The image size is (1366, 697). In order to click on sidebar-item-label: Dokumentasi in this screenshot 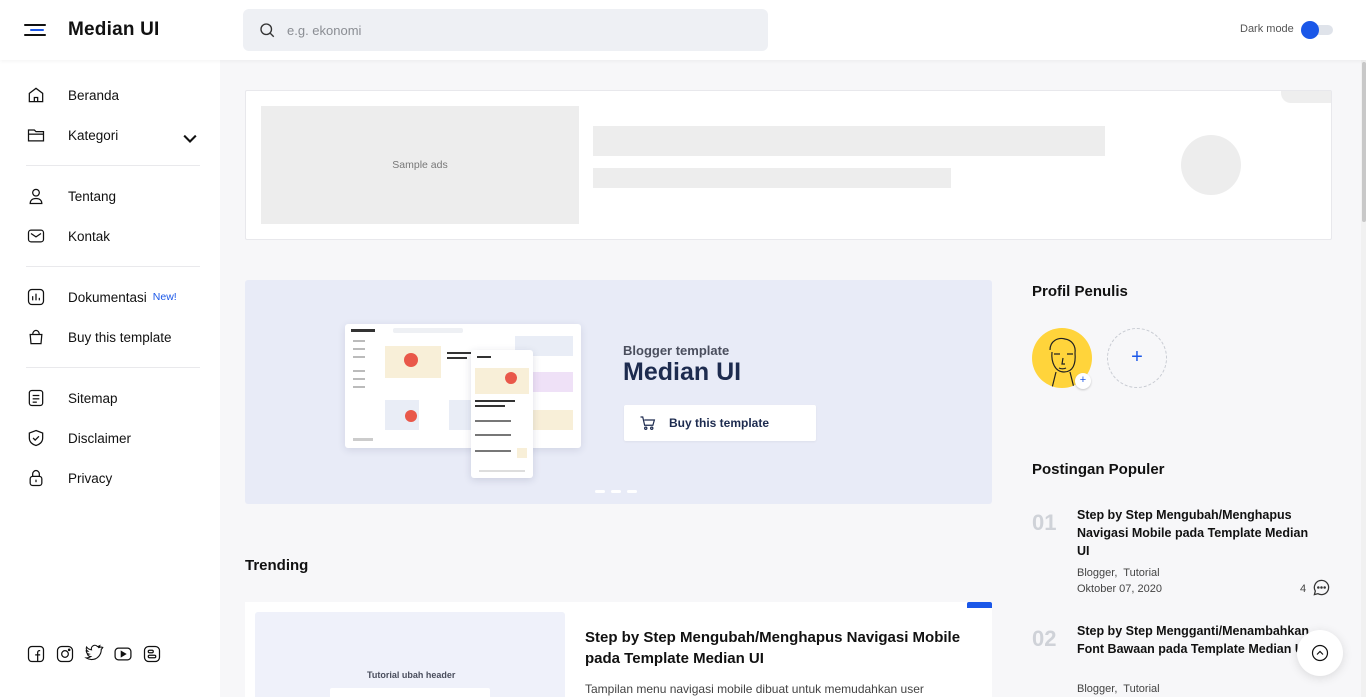, I will do `click(107, 297)`.